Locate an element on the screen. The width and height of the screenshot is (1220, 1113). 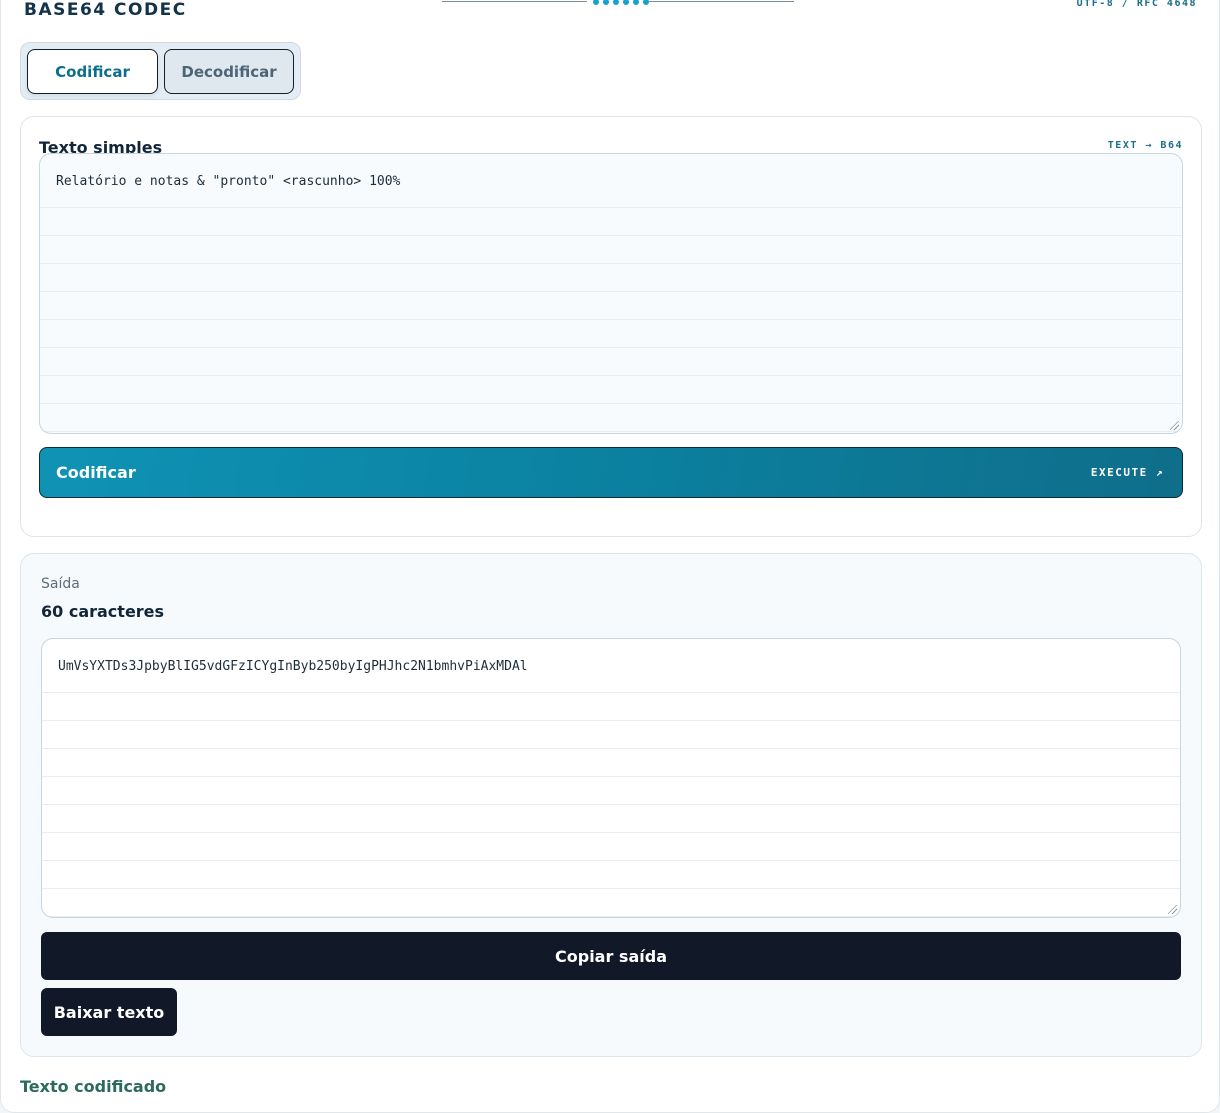
encoding-spec: UTF-8 / RFC 4648 is located at coordinates (1136, 4).